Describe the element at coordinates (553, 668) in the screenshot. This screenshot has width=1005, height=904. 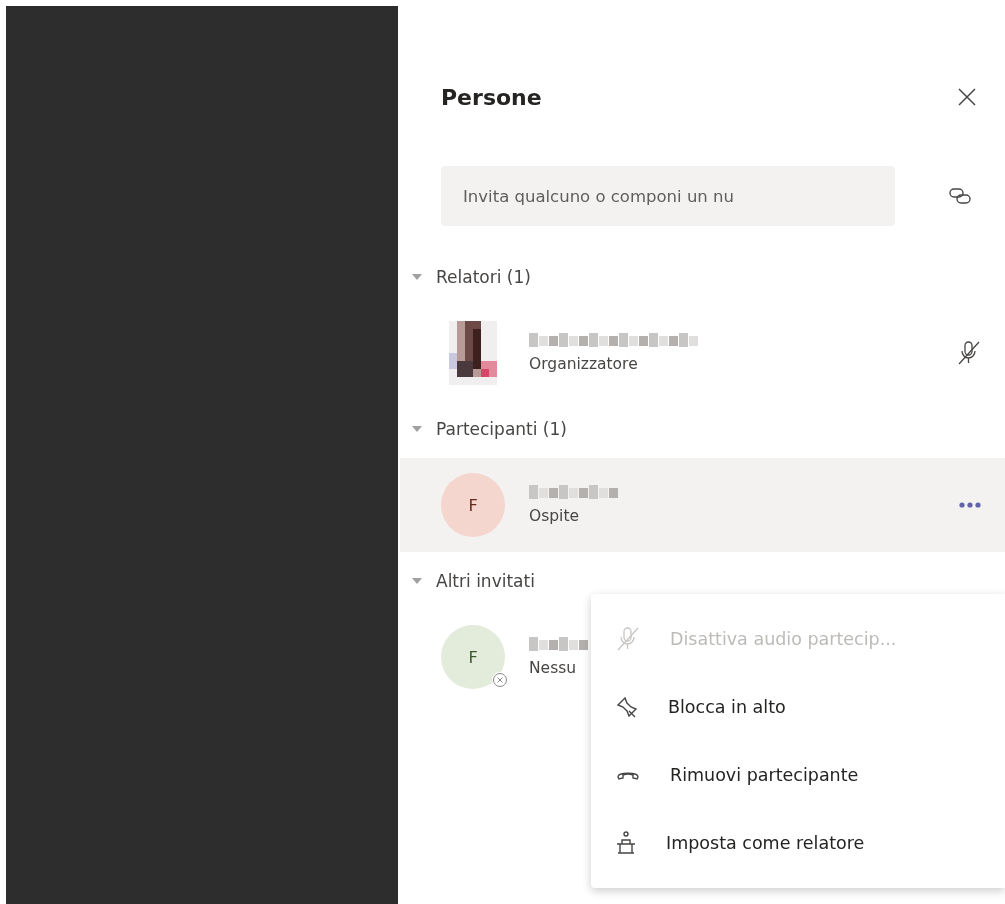
I see `participant-role: Nessu` at that location.